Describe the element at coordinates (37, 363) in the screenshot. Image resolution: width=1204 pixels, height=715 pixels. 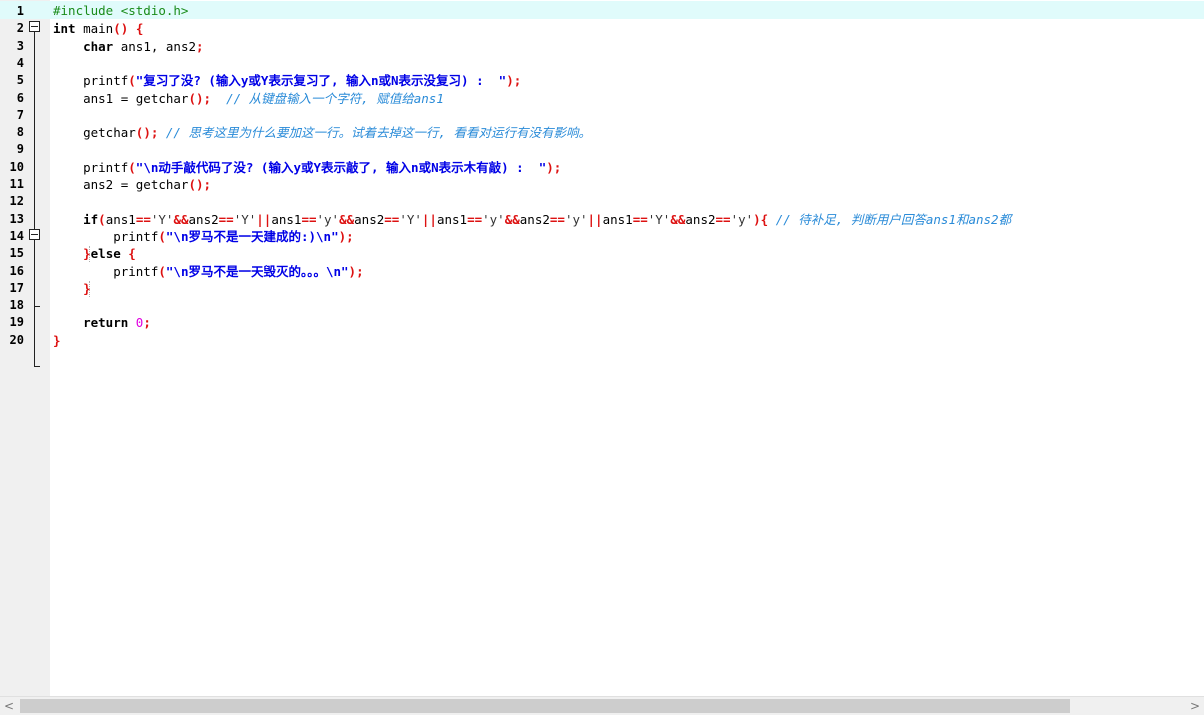
I see `fold-end-main` at that location.